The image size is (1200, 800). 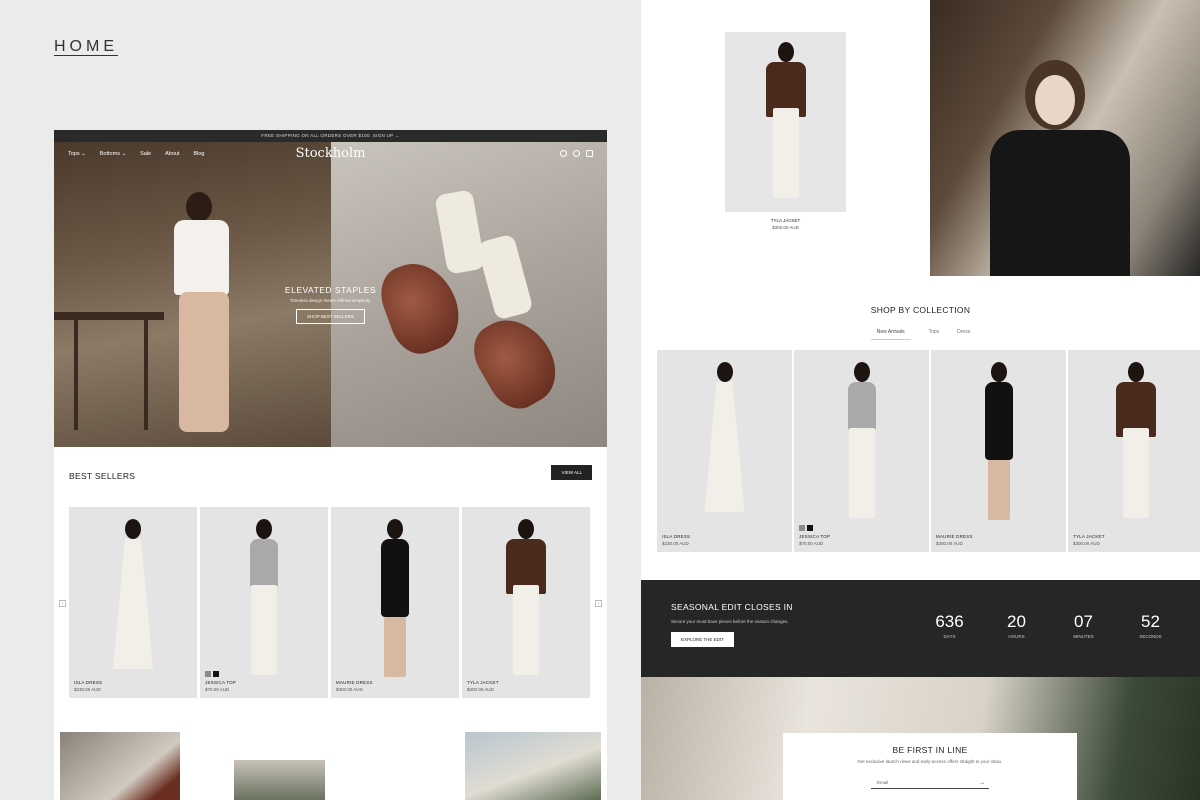 What do you see at coordinates (172, 154) in the screenshot?
I see `nav-about: About` at bounding box center [172, 154].